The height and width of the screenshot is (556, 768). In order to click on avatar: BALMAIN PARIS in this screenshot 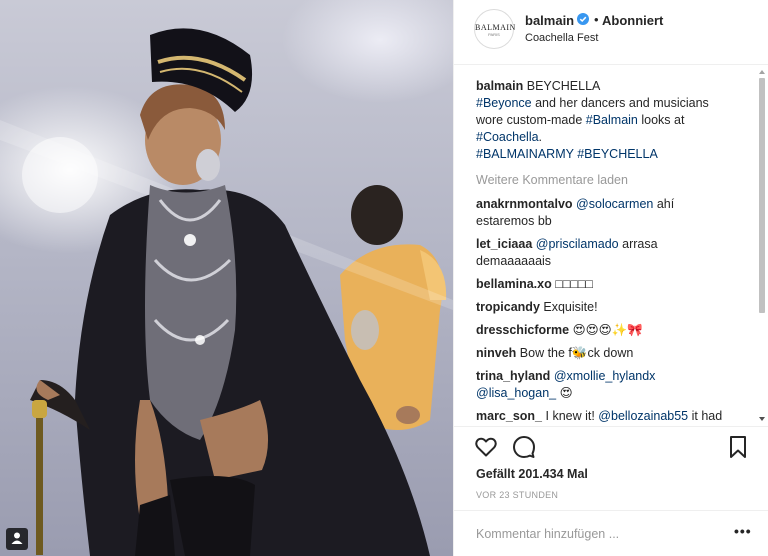, I will do `click(495, 29)`.